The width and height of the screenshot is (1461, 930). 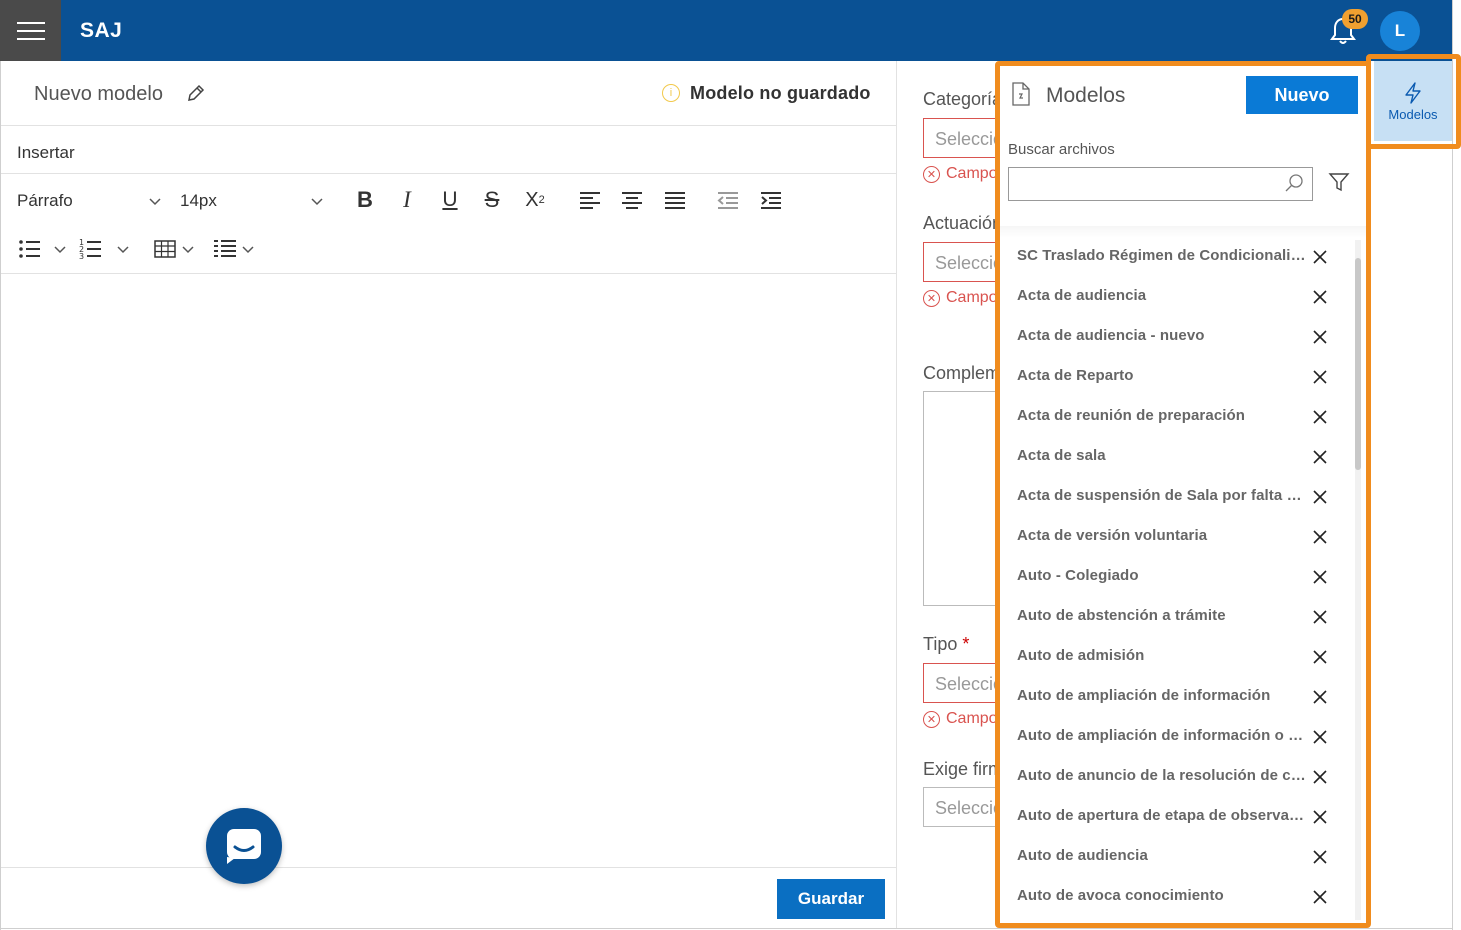 I want to click on hamburger-icon, so click(x=30, y=30).